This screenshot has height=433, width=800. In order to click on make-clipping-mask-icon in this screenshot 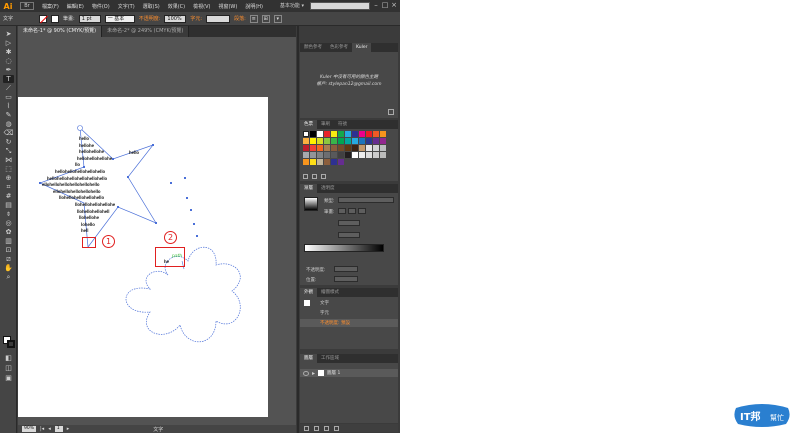, I will do `click(306, 428)`.